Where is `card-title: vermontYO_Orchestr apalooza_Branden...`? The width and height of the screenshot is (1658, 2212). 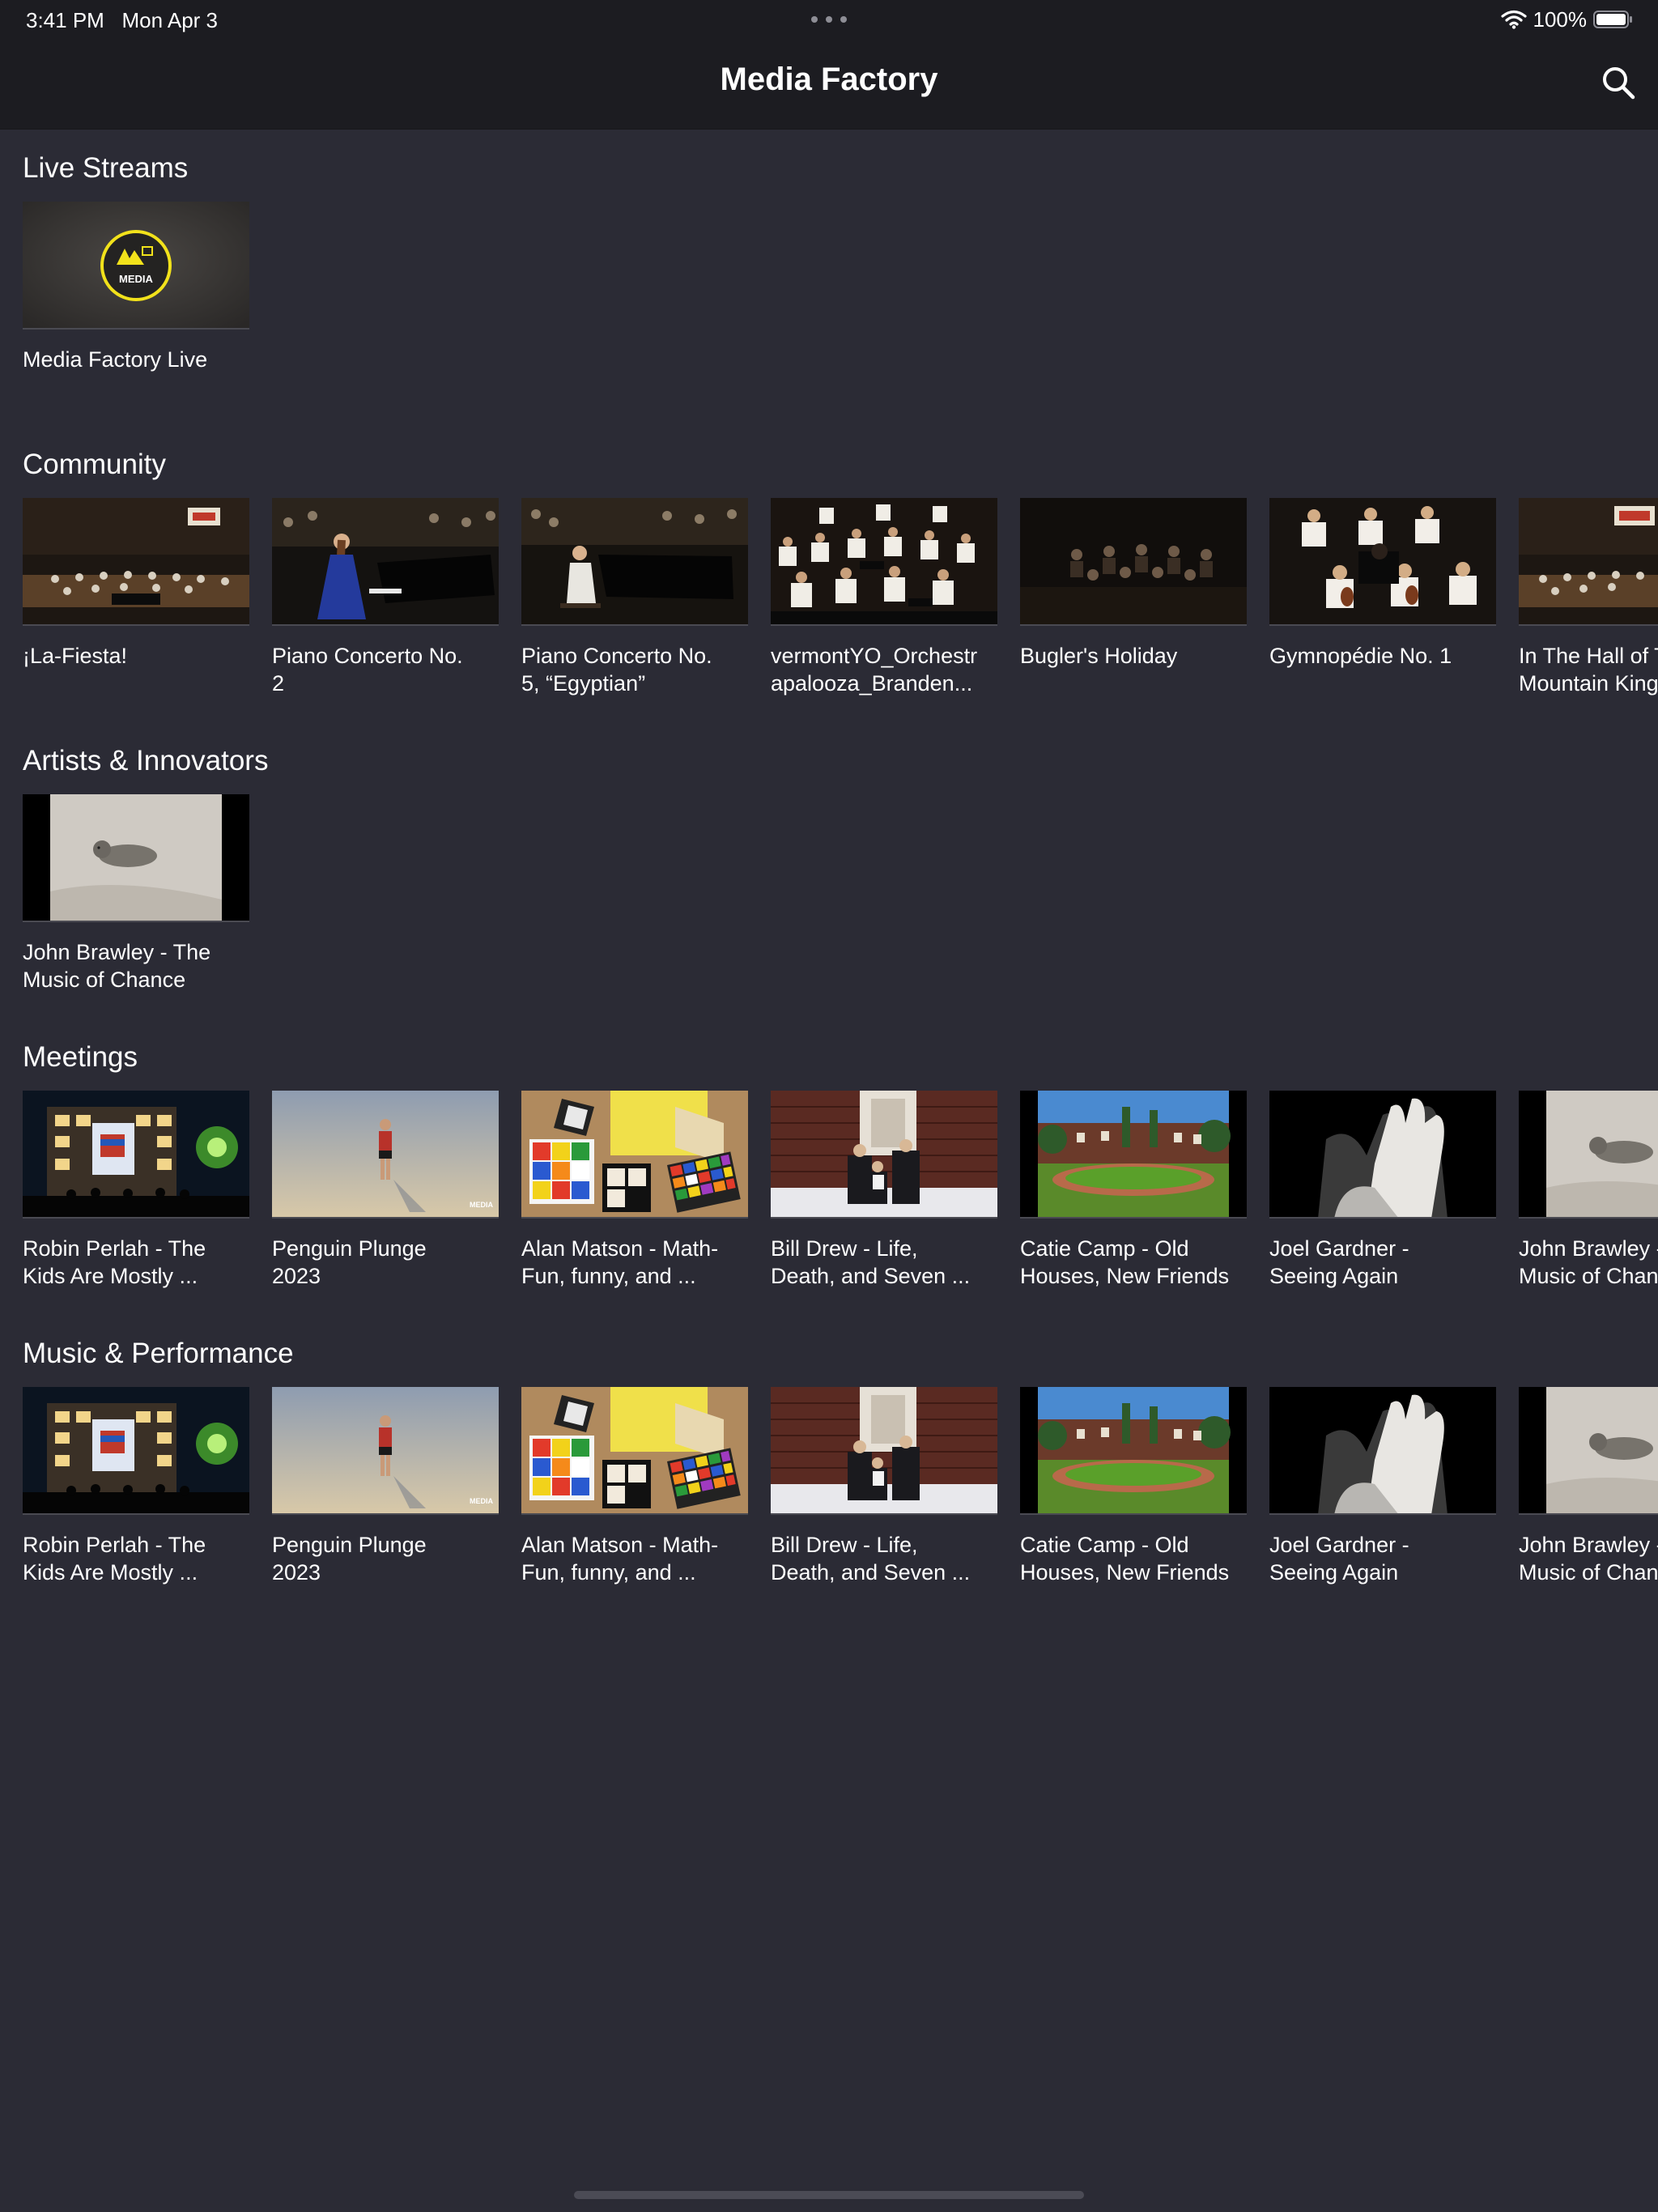
card-title: vermontYO_Orchestr apalooza_Branden... is located at coordinates (874, 670).